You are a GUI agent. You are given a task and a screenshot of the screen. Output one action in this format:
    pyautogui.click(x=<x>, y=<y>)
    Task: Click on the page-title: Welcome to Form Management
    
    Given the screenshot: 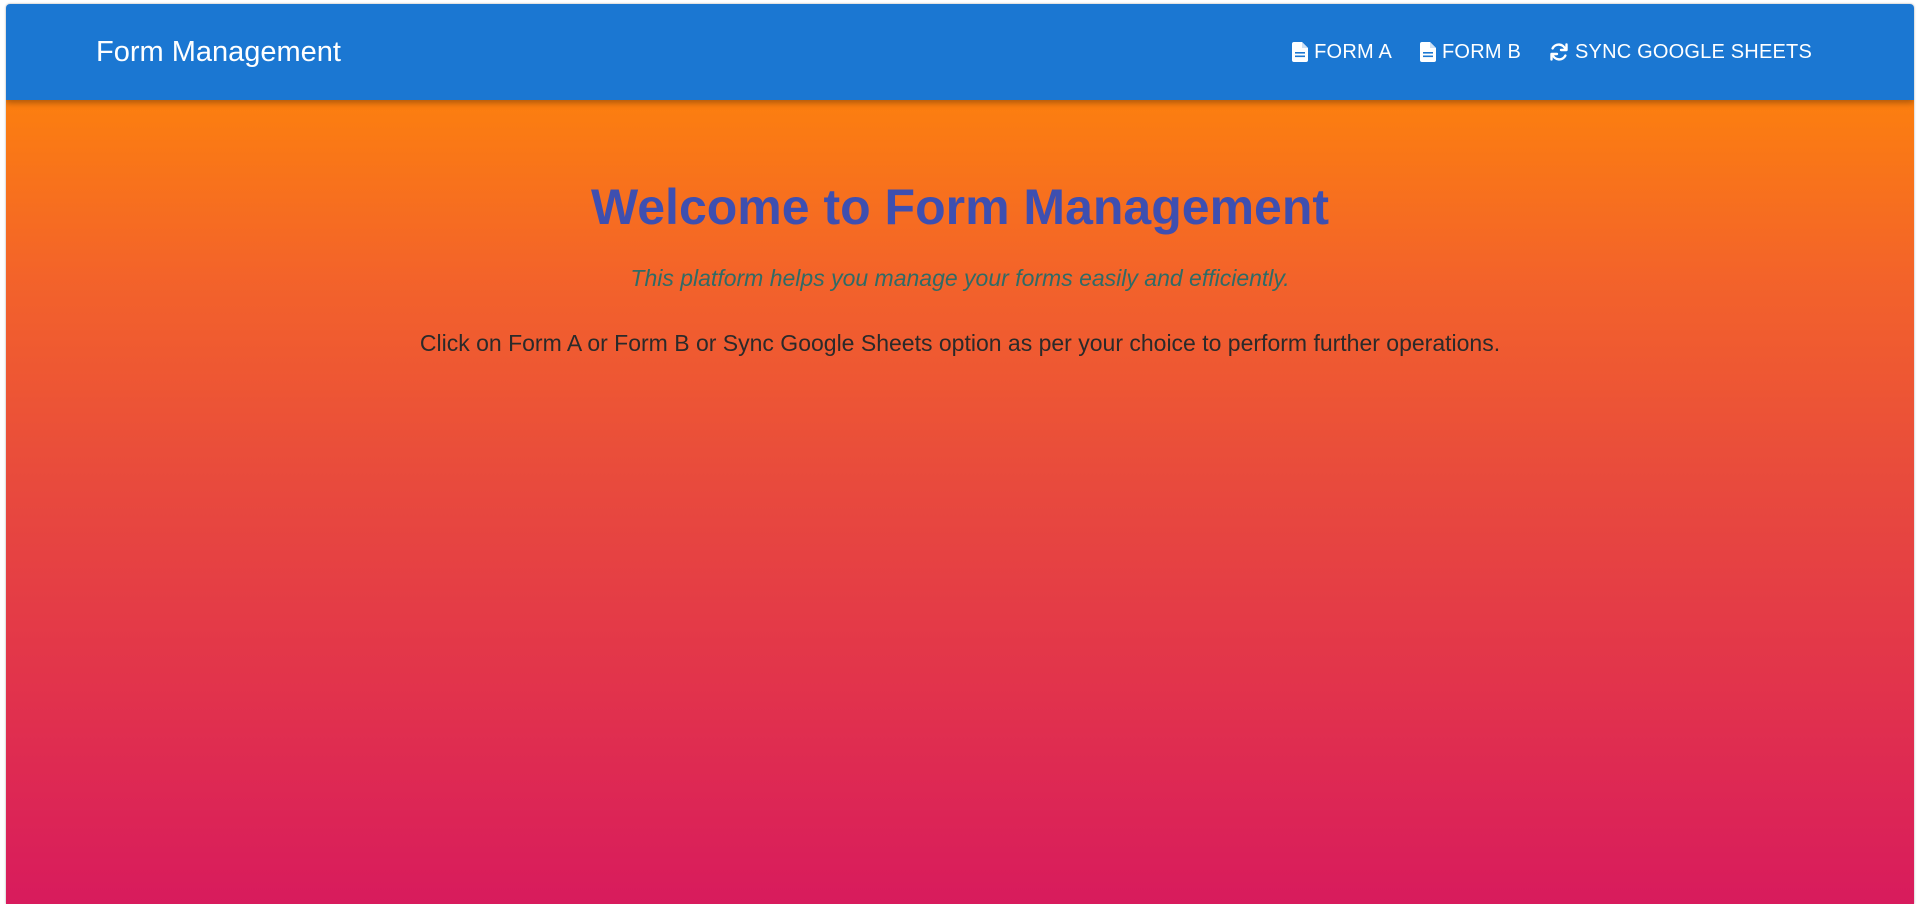 What is the action you would take?
    pyautogui.click(x=960, y=207)
    